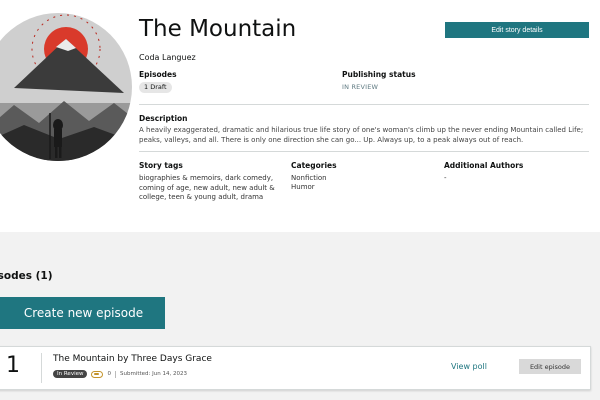 The width and height of the screenshot is (600, 400). I want to click on category-item: Humor, so click(303, 187).